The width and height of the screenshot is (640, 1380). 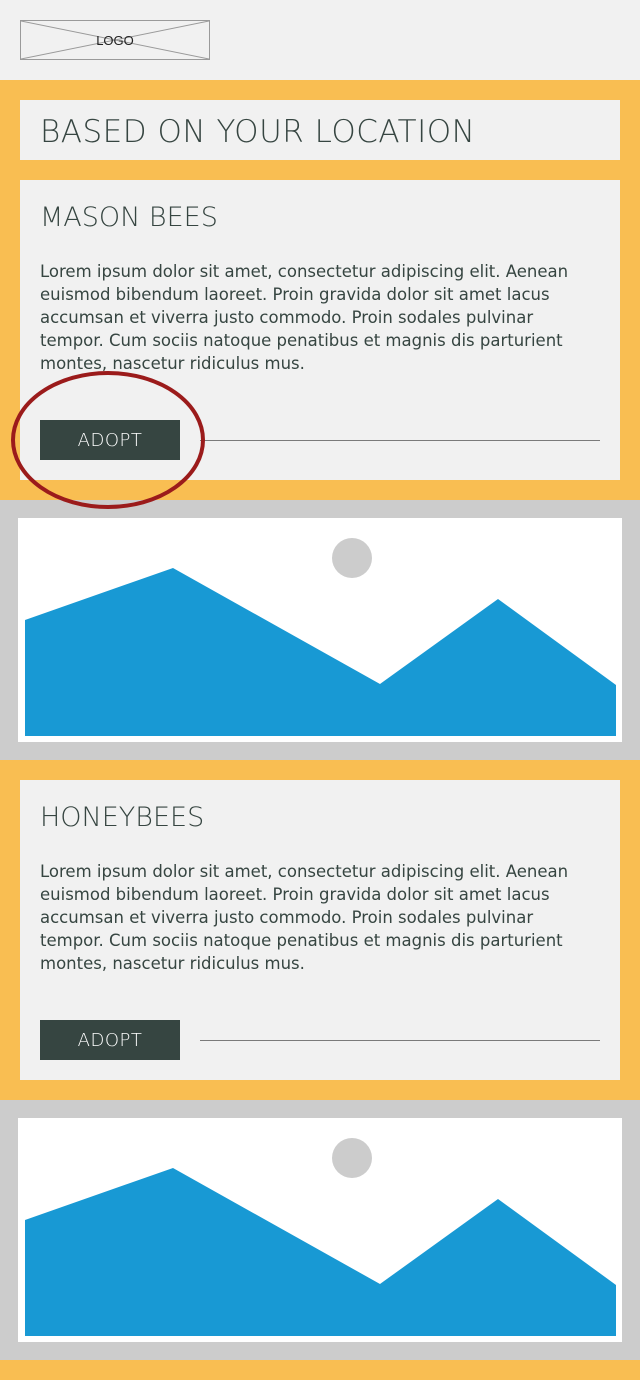 I want to click on card-title: HONEYBEES, so click(x=122, y=817).